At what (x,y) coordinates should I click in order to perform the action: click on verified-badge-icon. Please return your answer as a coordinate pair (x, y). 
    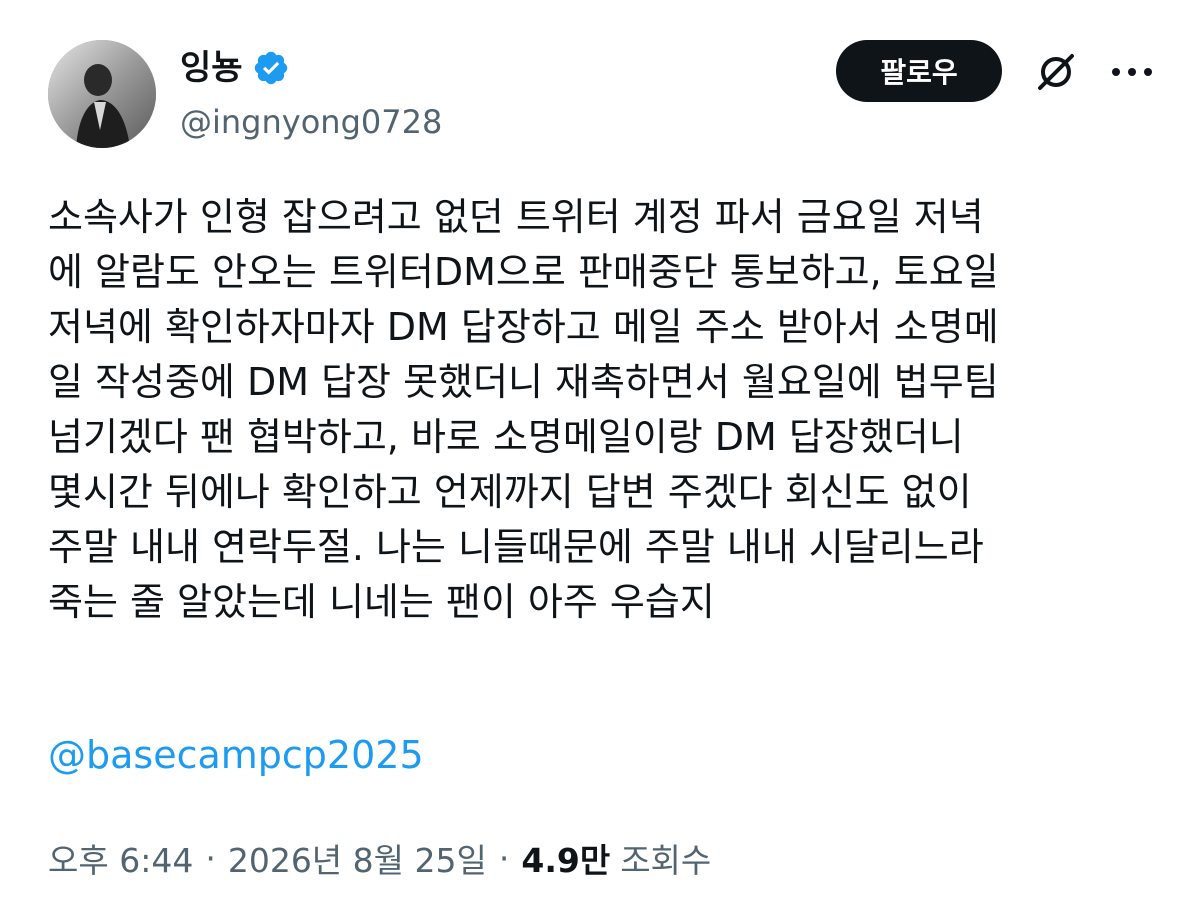
    Looking at the image, I should click on (271, 68).